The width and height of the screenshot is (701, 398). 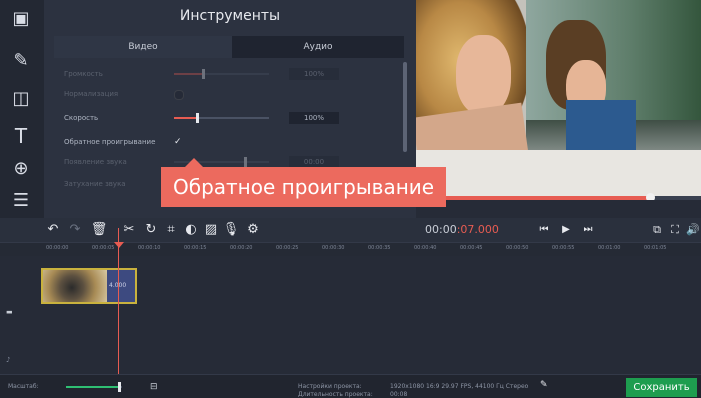 I want to click on timecode: 00:00:07.000, so click(x=462, y=230).